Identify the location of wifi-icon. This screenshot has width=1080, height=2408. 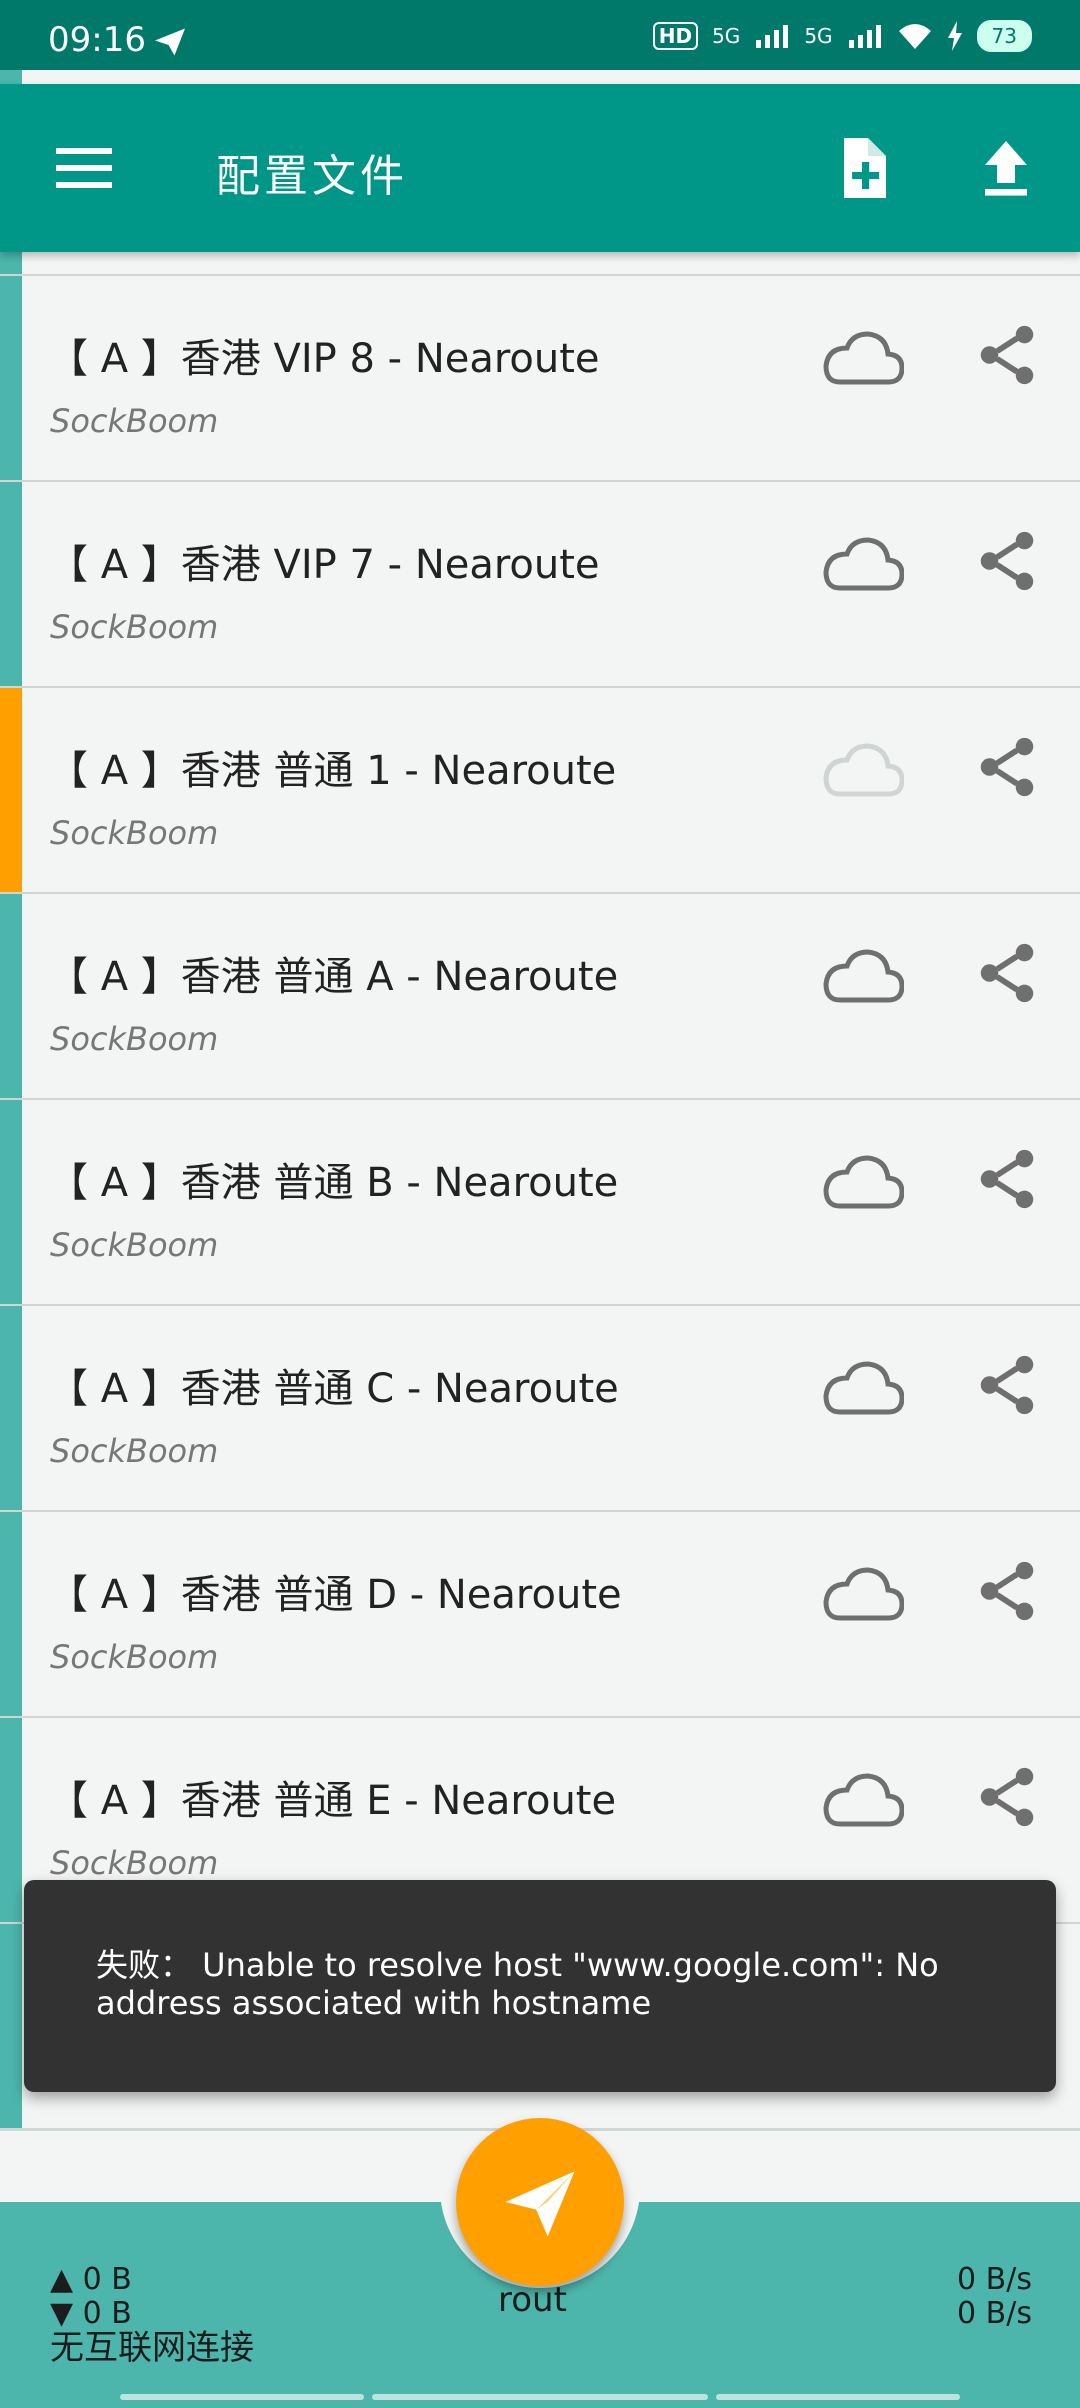
(914, 36).